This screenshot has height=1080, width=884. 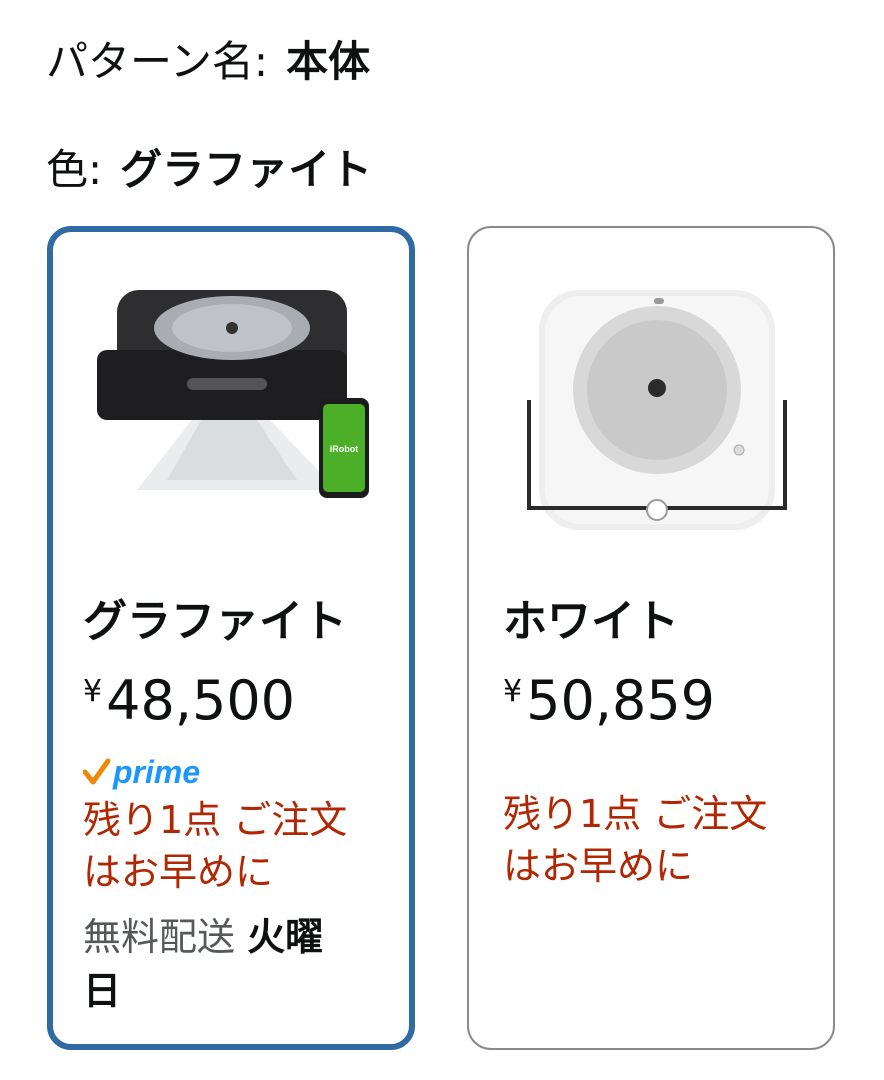 What do you see at coordinates (328, 61) in the screenshot?
I see `pattern-value: 本体` at bounding box center [328, 61].